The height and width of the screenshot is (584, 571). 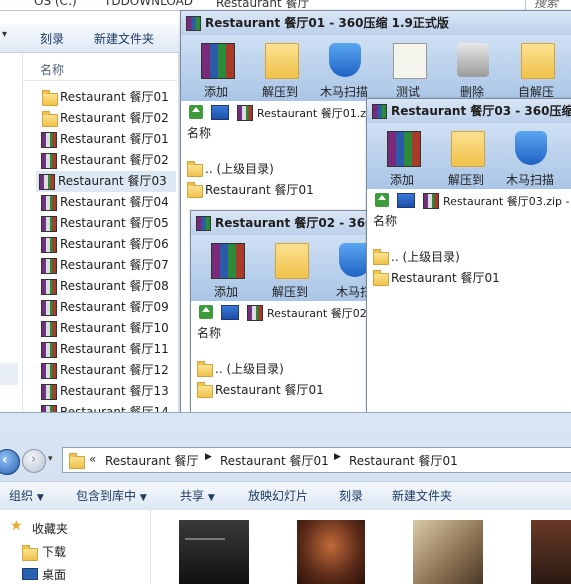 I want to click on back-file-row: Restaurant 餐厅03, so click(x=106, y=181).